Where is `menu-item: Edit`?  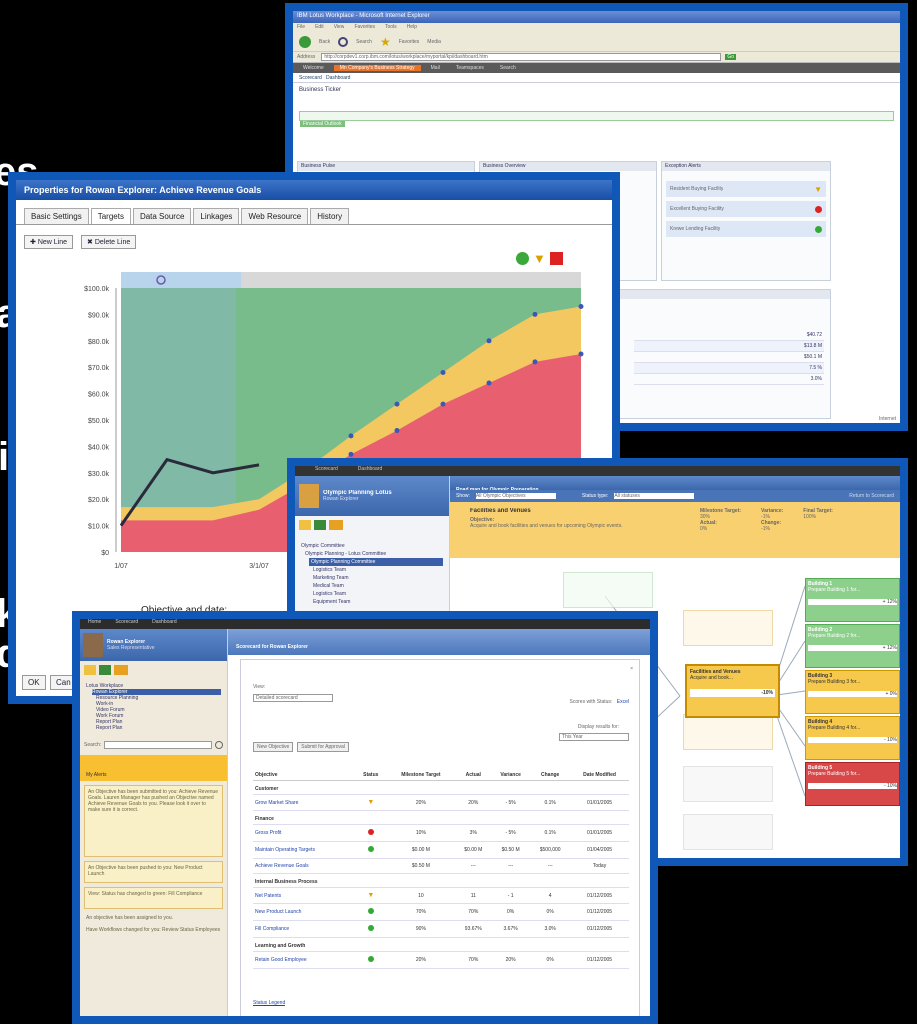
menu-item: Edit is located at coordinates (319, 27).